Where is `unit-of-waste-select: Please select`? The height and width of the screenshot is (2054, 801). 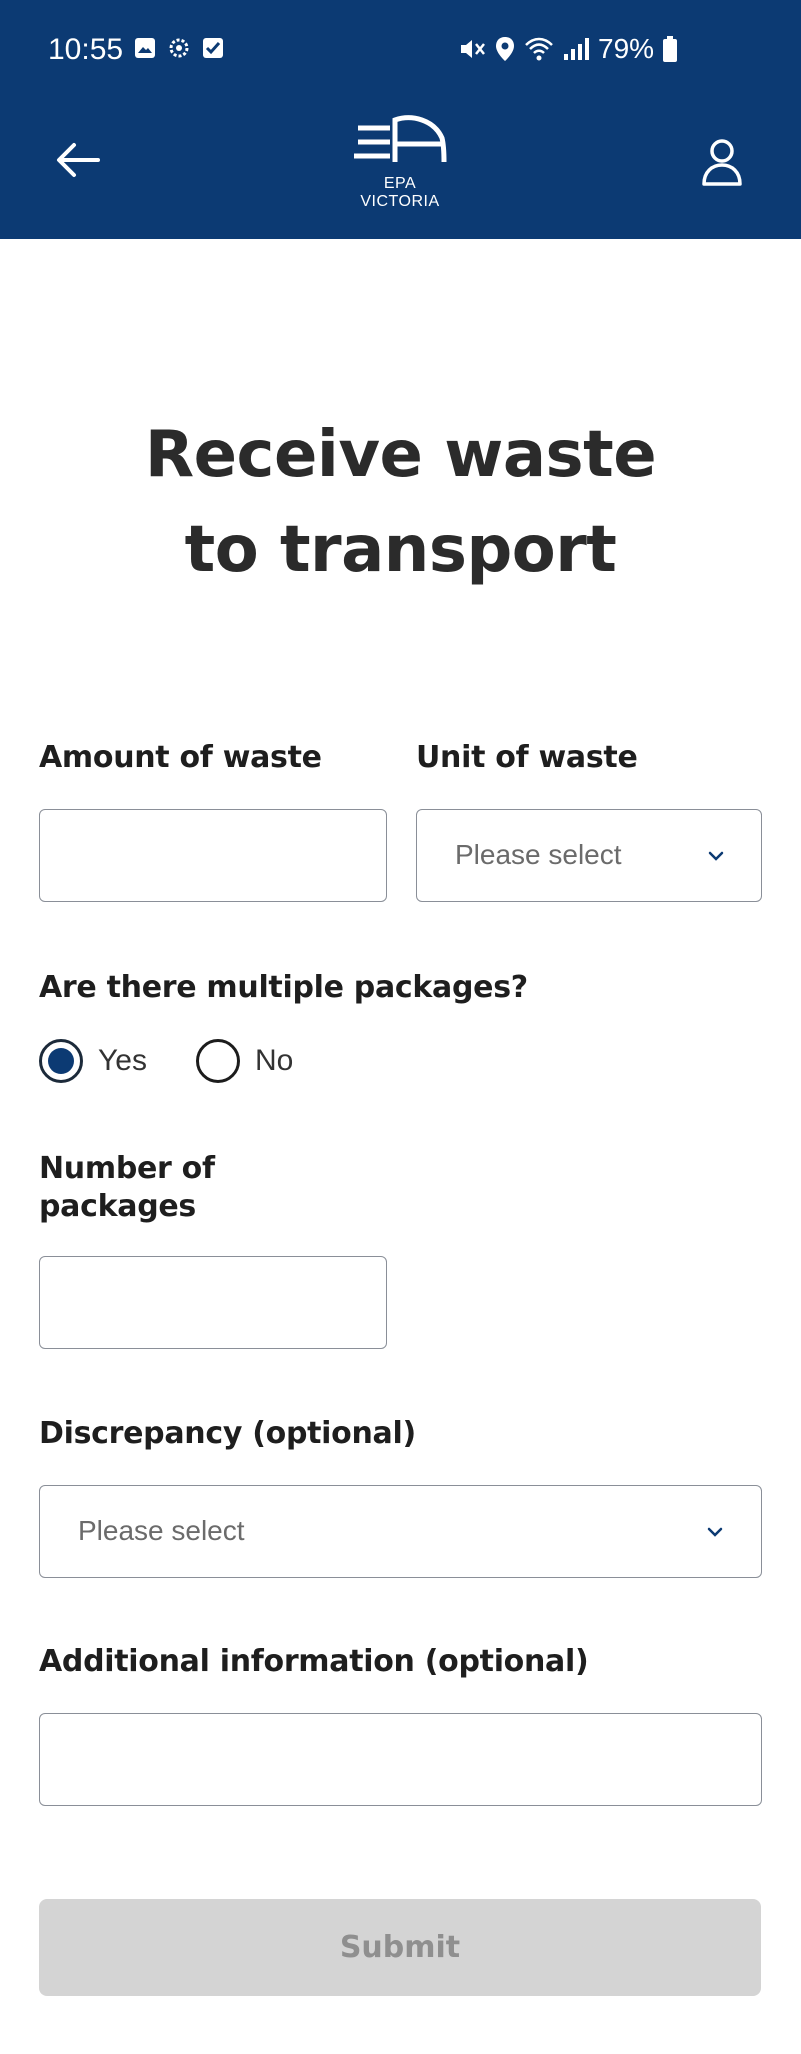
unit-of-waste-select: Please select is located at coordinates (589, 855).